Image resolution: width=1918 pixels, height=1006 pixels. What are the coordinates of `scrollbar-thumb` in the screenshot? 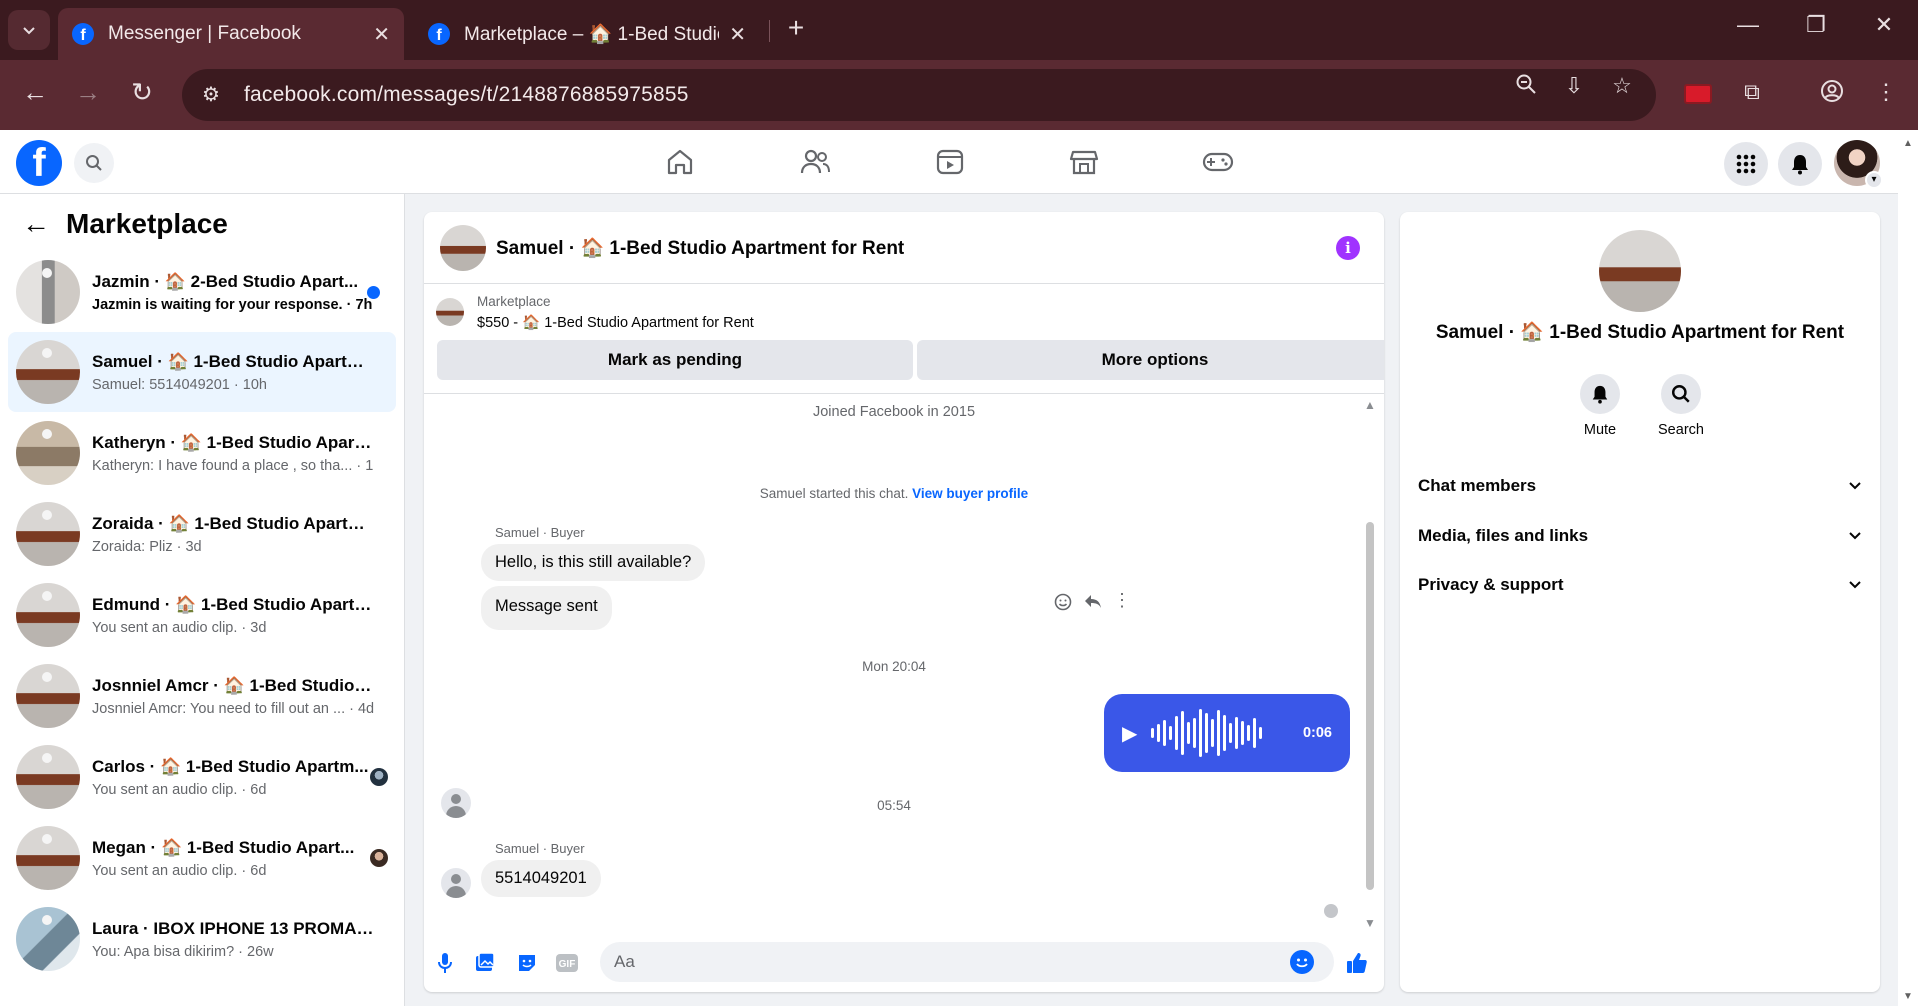 It's located at (1370, 706).